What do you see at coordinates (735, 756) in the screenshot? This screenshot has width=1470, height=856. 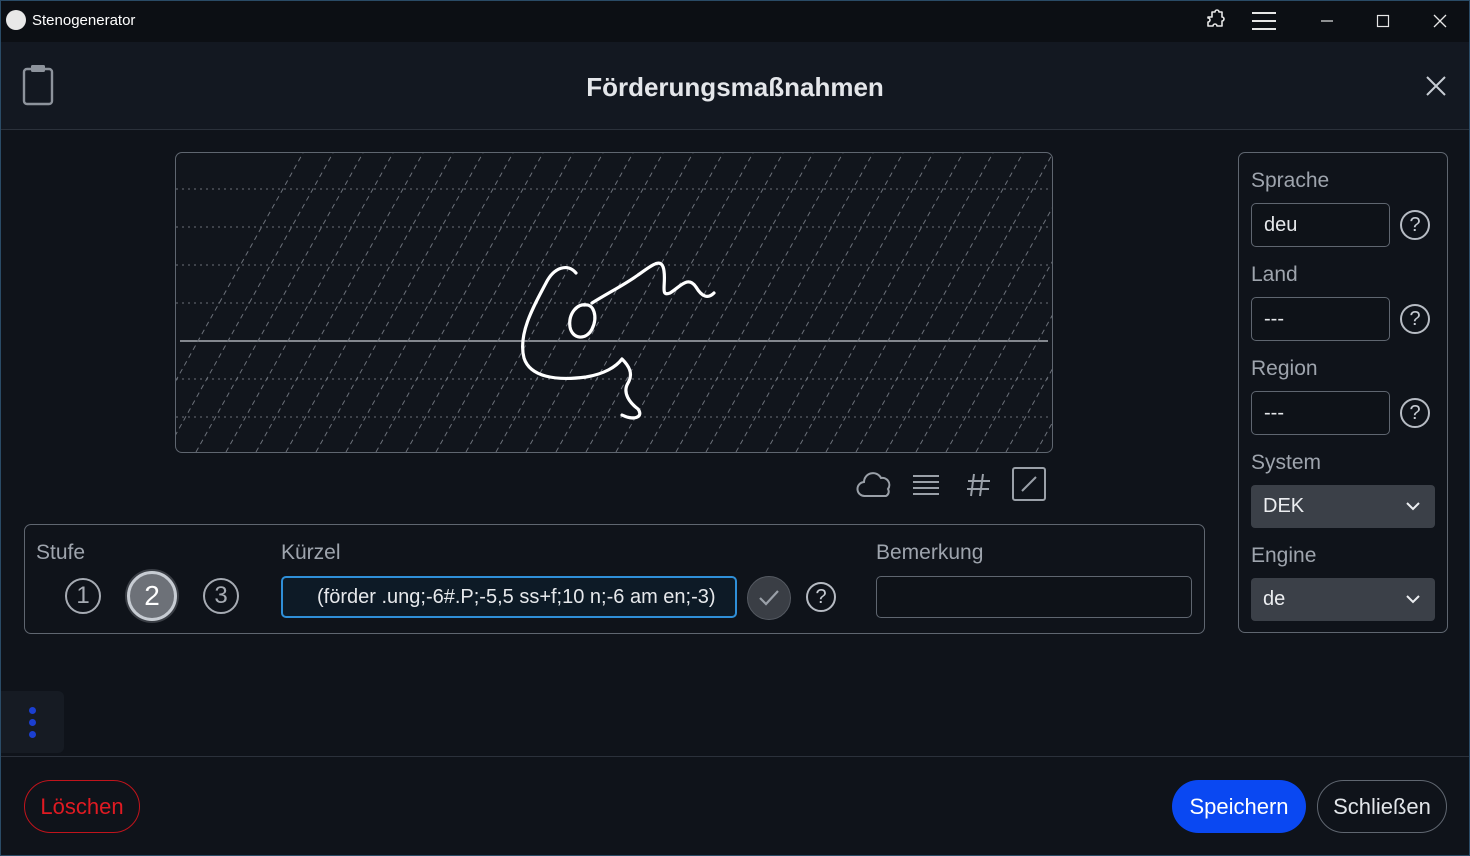 I see `footer-divider` at bounding box center [735, 756].